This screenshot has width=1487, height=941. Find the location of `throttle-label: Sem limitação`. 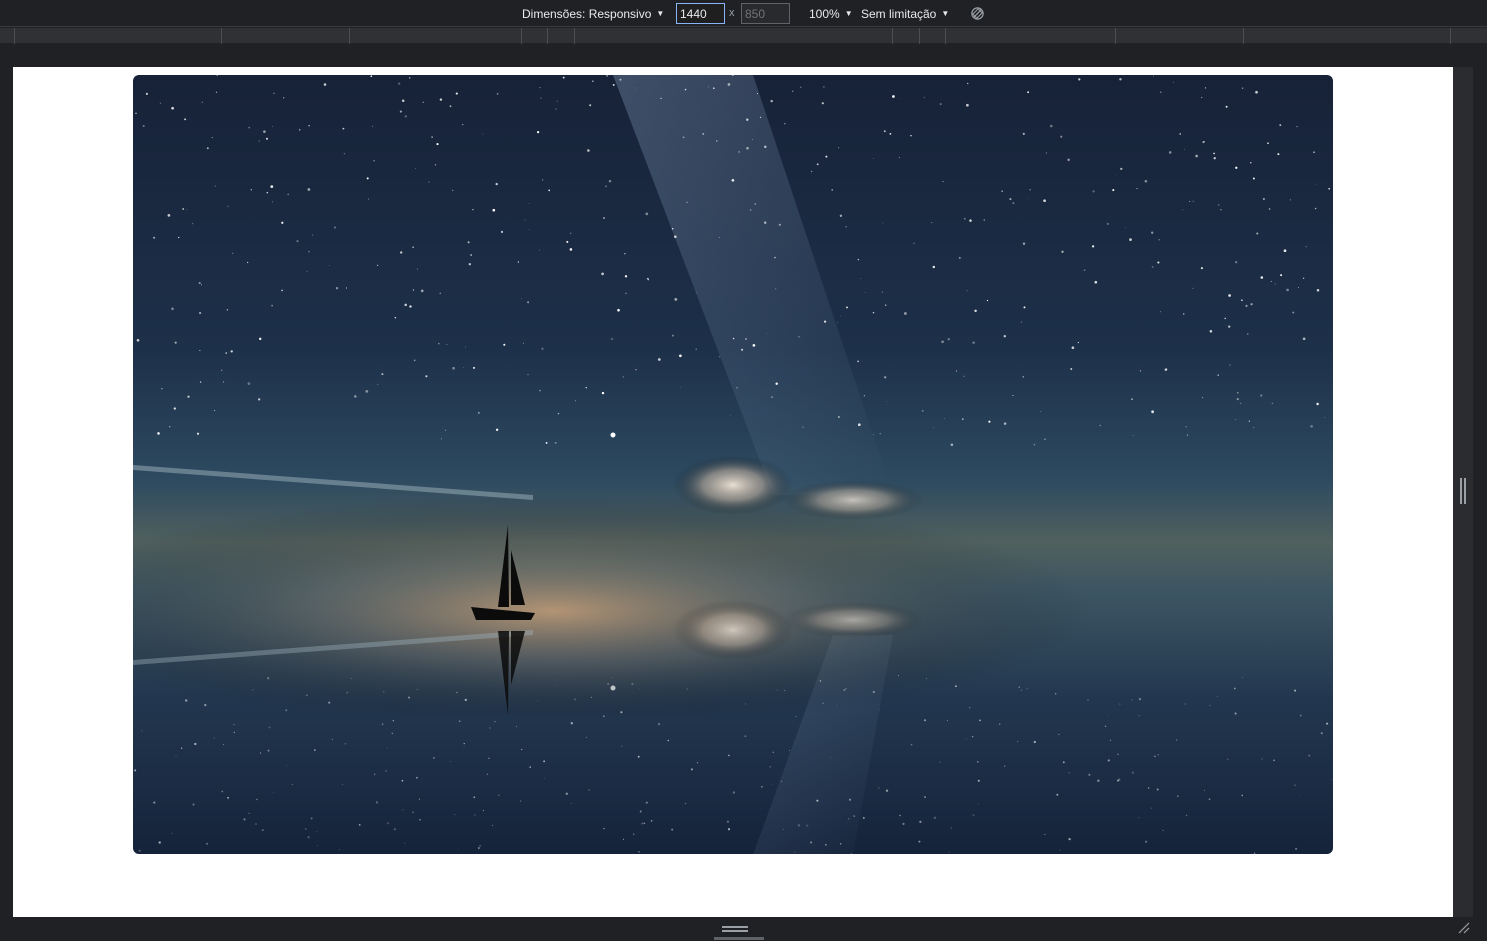

throttle-label: Sem limitação is located at coordinates (899, 13).